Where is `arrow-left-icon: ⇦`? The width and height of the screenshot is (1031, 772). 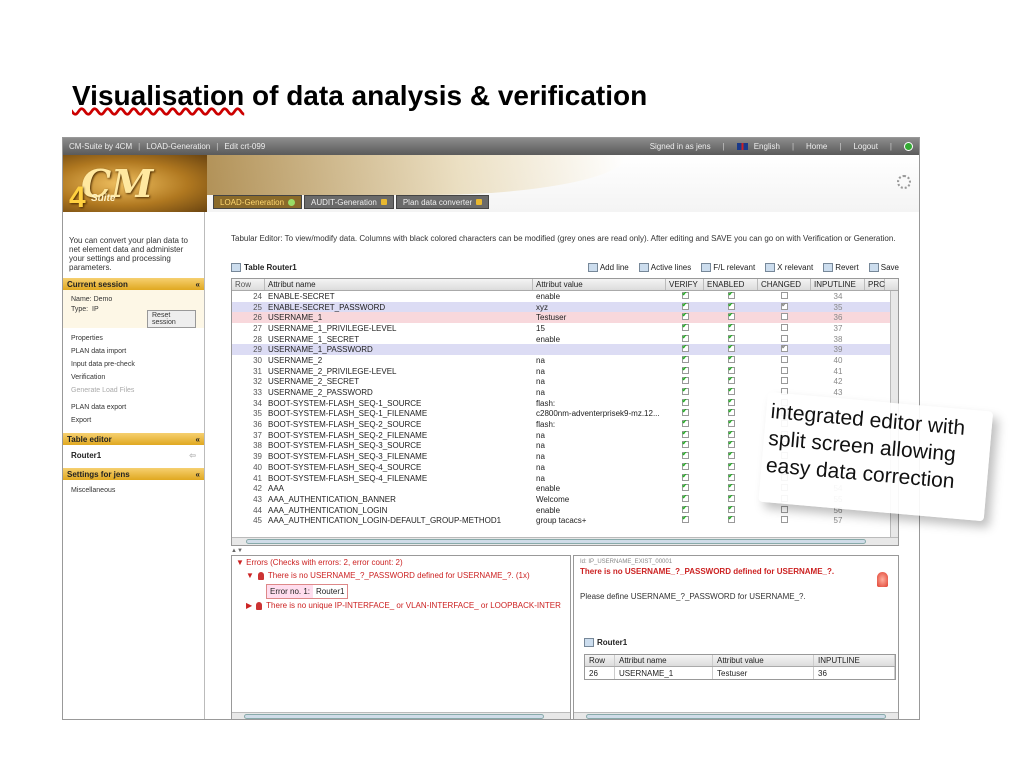
arrow-left-icon: ⇦ is located at coordinates (192, 455).